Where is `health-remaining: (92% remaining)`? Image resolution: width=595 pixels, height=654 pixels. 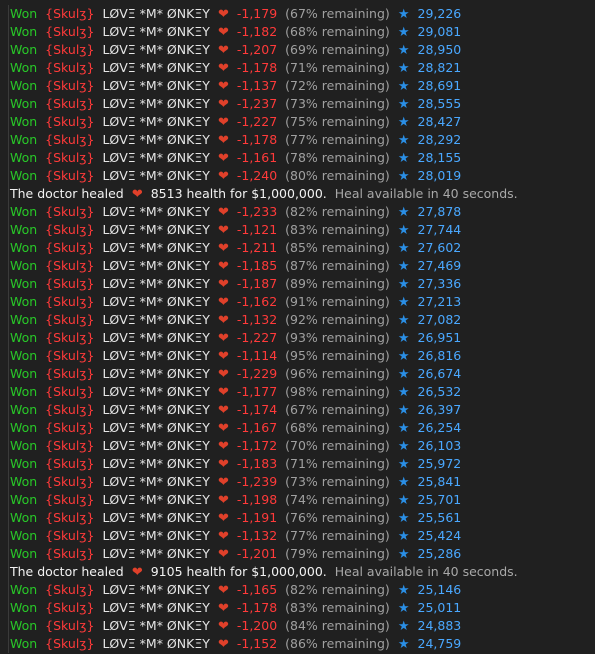 health-remaining: (92% remaining) is located at coordinates (337, 319).